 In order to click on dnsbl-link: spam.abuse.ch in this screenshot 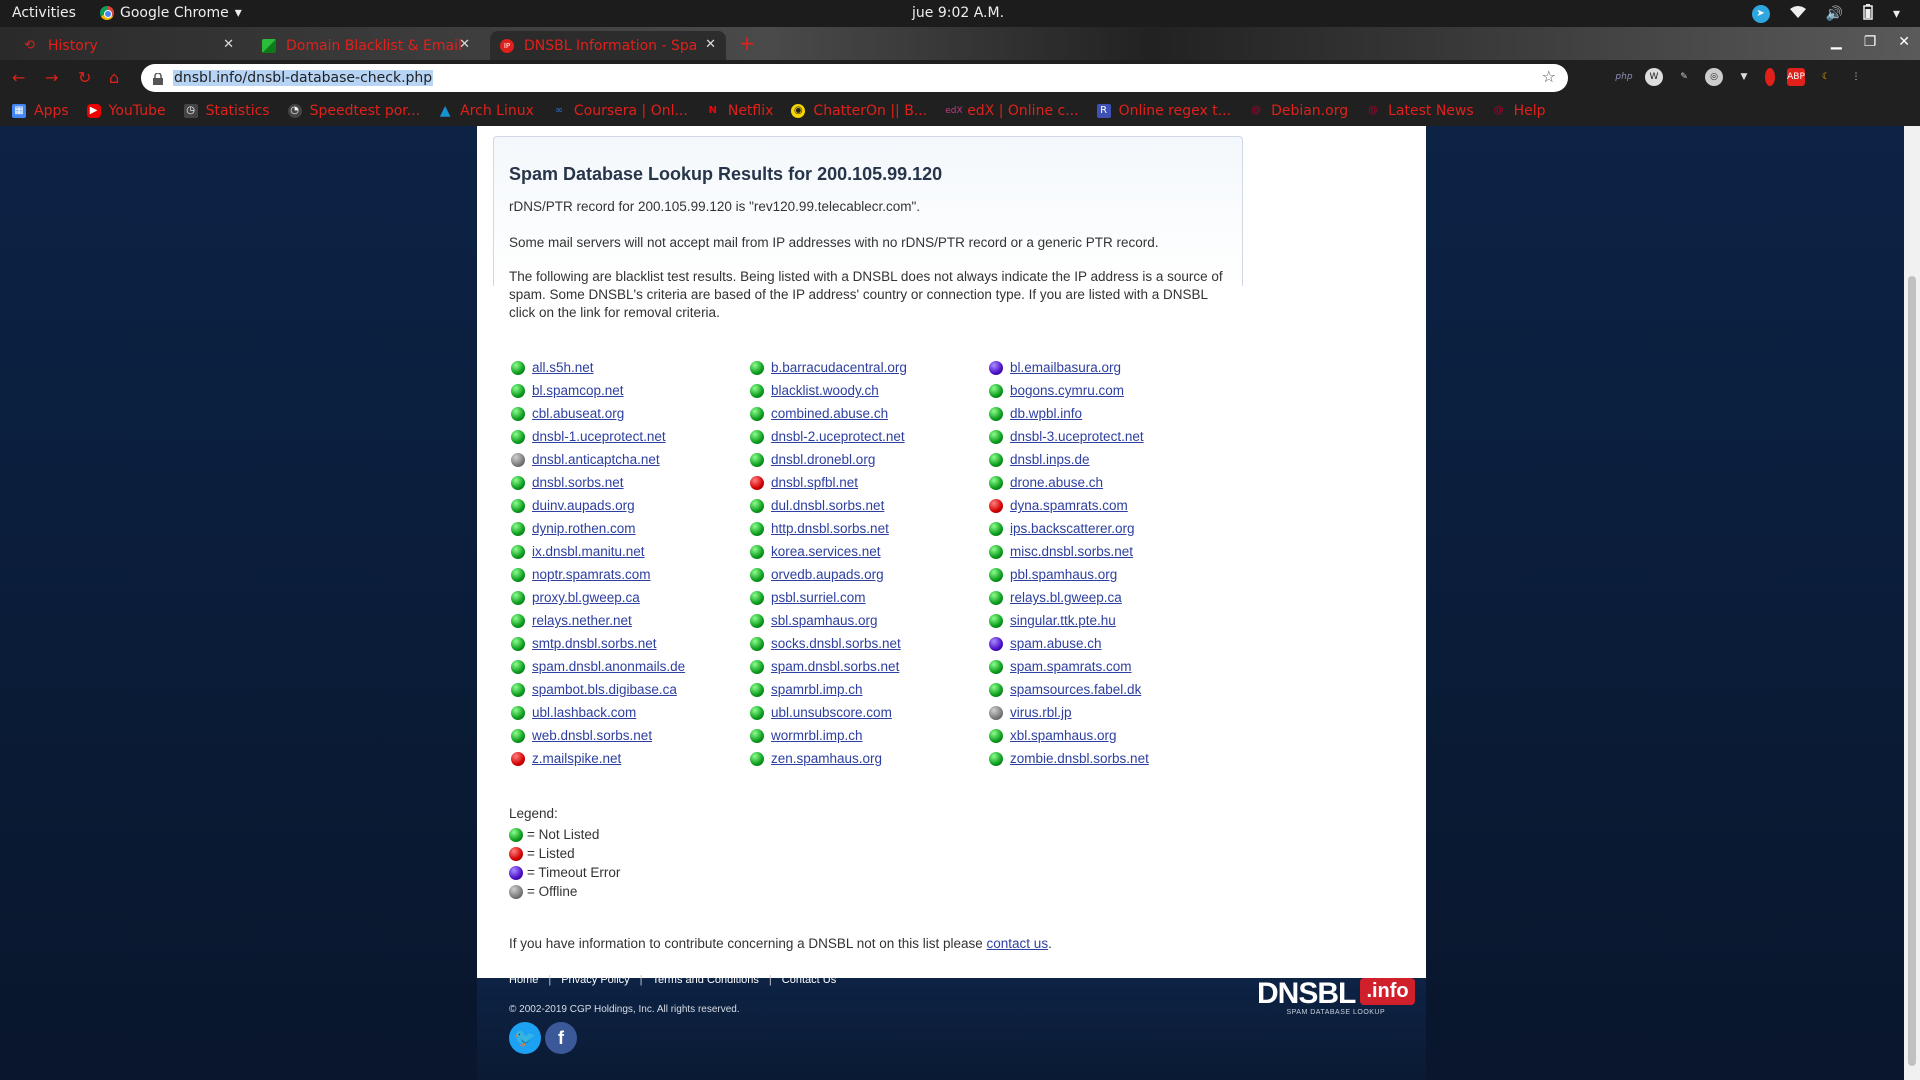, I will do `click(1056, 643)`.